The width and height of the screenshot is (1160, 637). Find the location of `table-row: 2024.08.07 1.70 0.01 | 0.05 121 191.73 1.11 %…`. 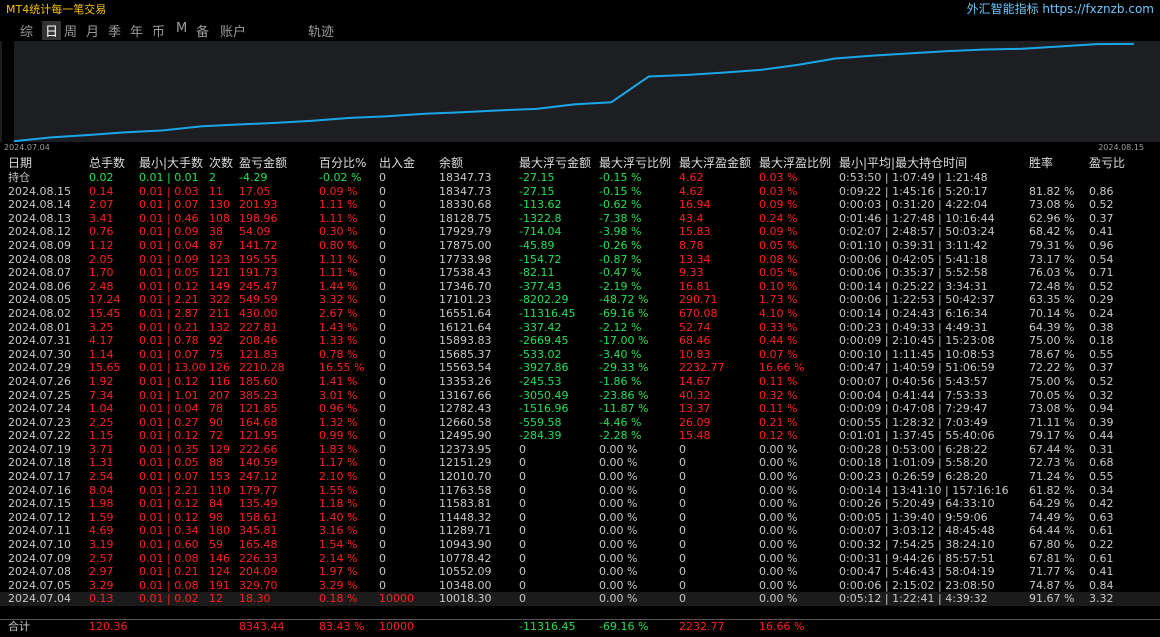

table-row: 2024.08.07 1.70 0.01 | 0.05 121 191.73 1.11 %… is located at coordinates (580, 273).